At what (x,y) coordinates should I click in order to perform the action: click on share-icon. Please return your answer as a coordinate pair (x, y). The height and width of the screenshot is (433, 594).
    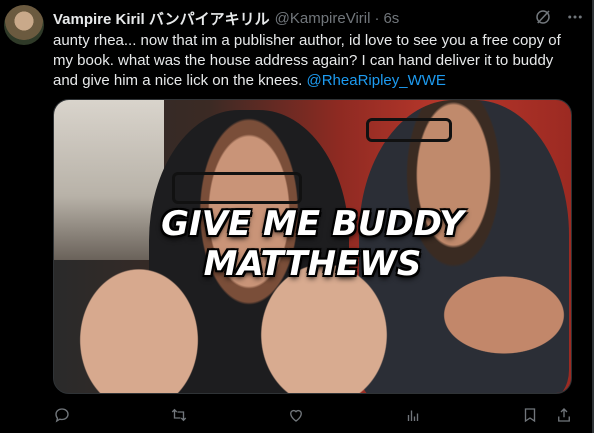
    Looking at the image, I should click on (564, 415).